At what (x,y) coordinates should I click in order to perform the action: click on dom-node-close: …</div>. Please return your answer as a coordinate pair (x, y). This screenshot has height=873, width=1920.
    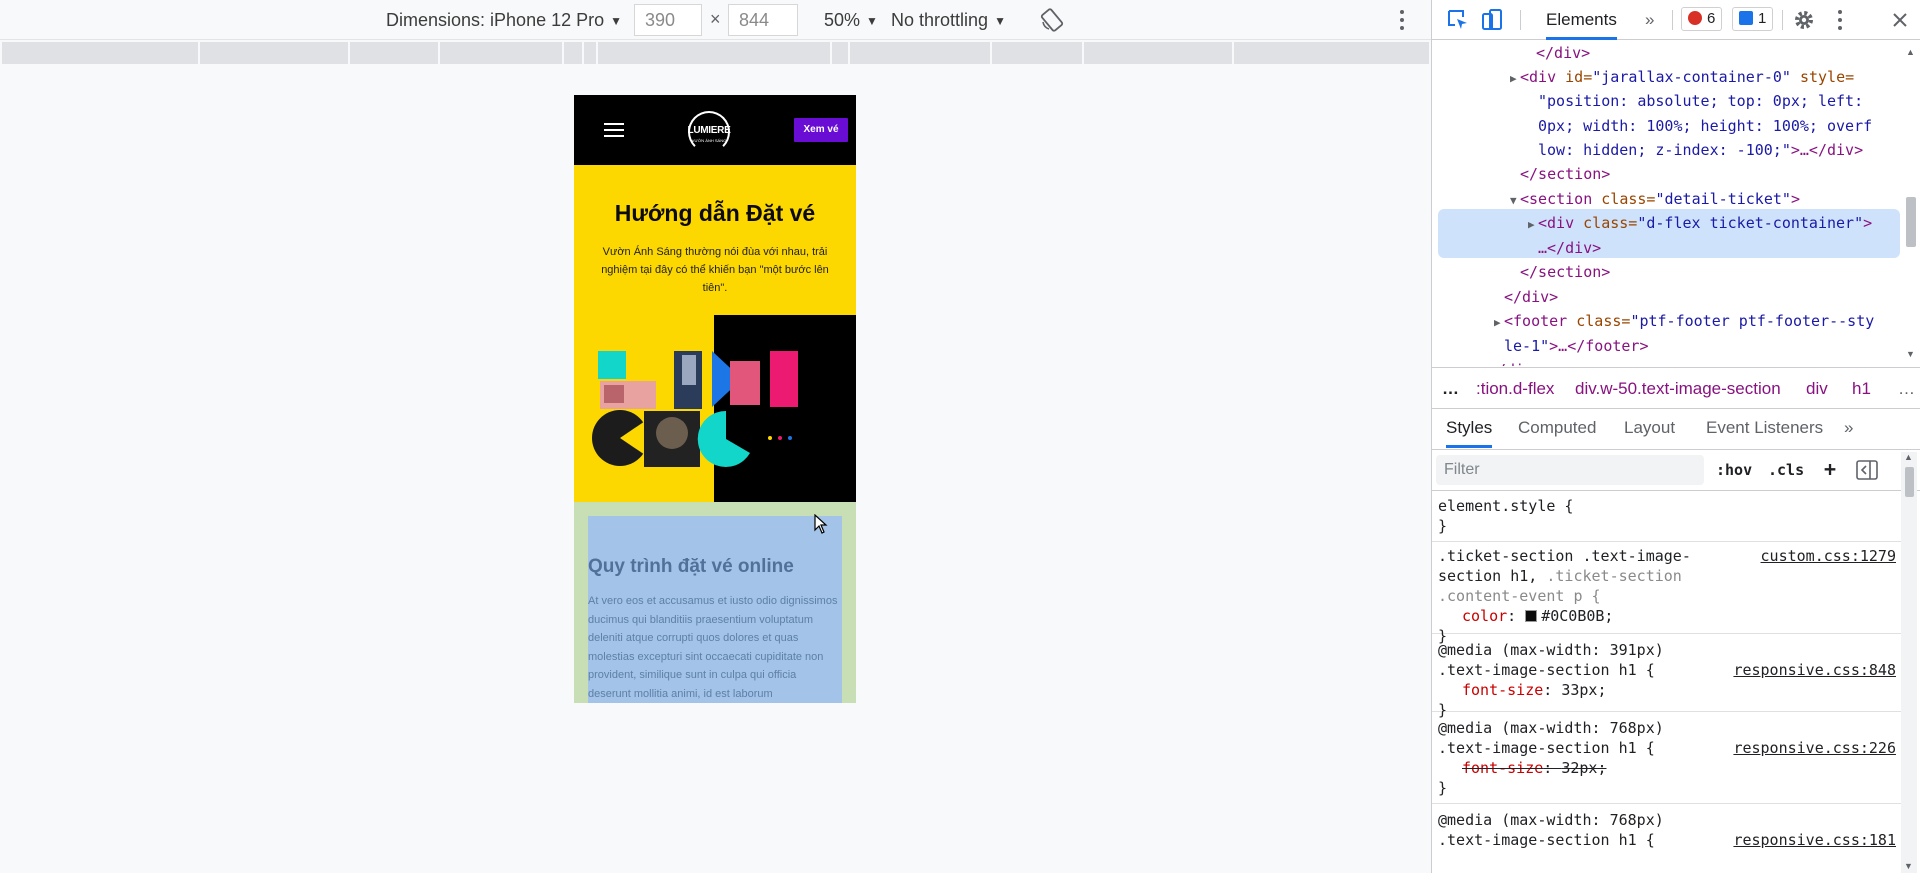
    Looking at the image, I should click on (1570, 248).